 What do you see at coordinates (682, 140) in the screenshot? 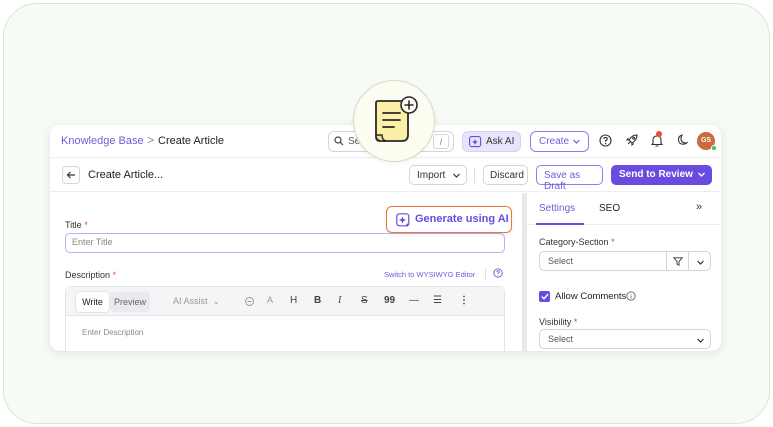
I see `moon-icon` at bounding box center [682, 140].